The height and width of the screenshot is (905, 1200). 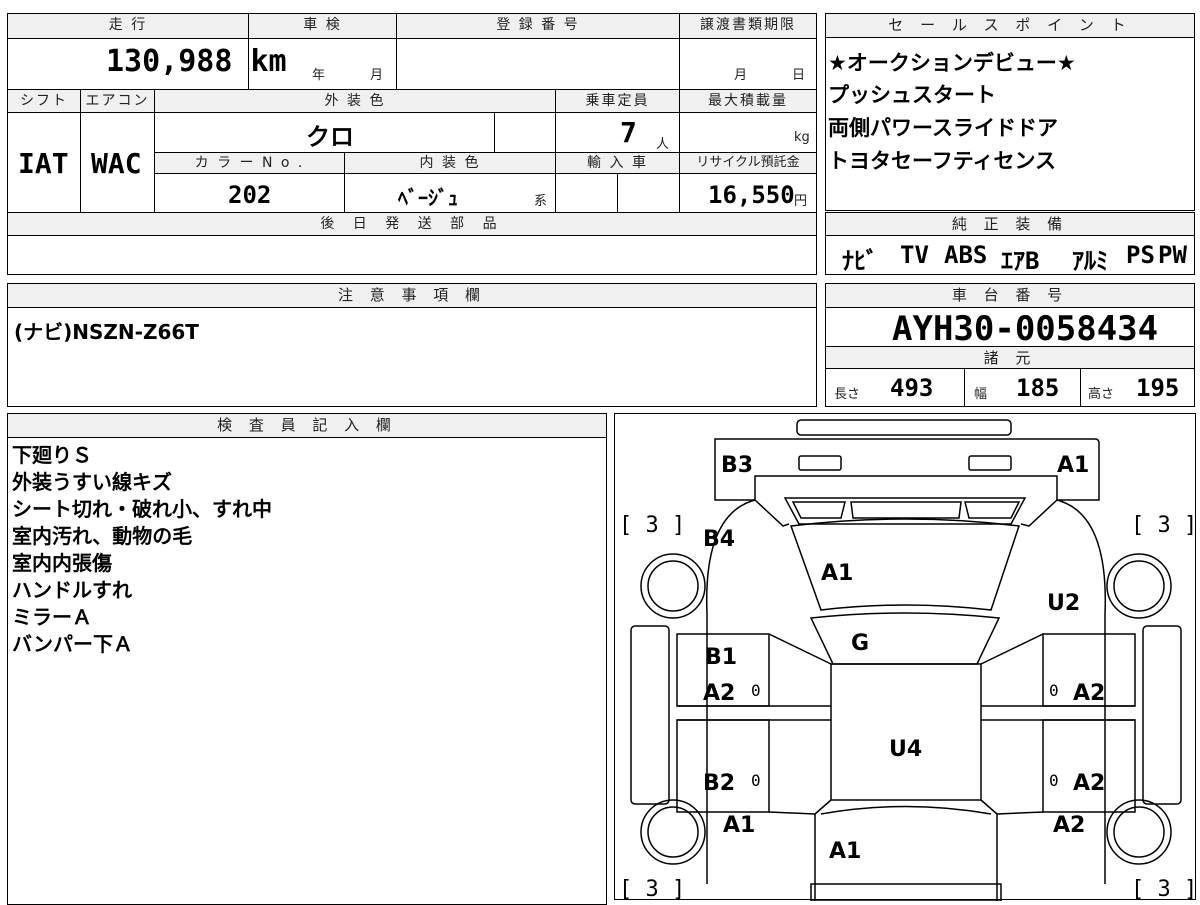 I want to click on interior-color-header: 内 装 色, so click(x=450, y=163).